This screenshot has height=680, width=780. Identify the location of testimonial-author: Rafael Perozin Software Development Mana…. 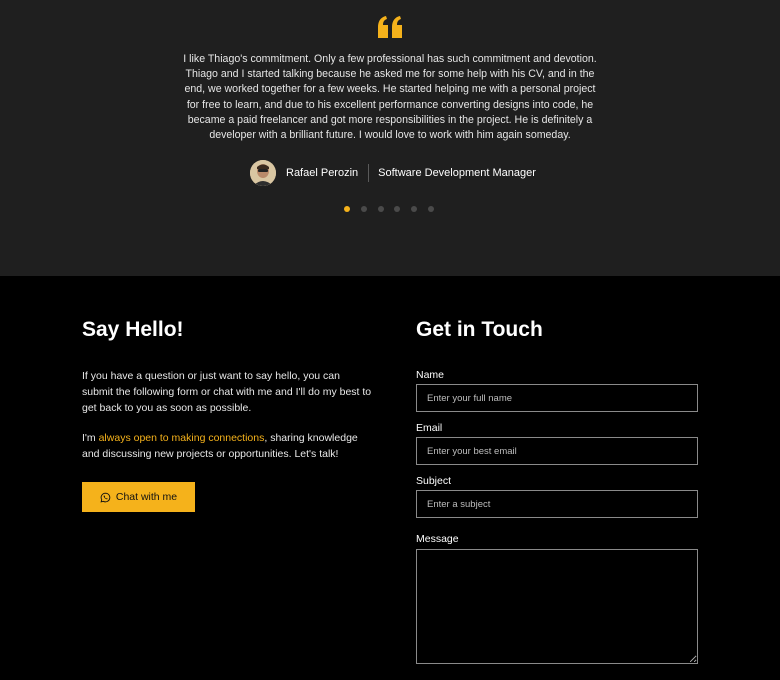
(393, 173).